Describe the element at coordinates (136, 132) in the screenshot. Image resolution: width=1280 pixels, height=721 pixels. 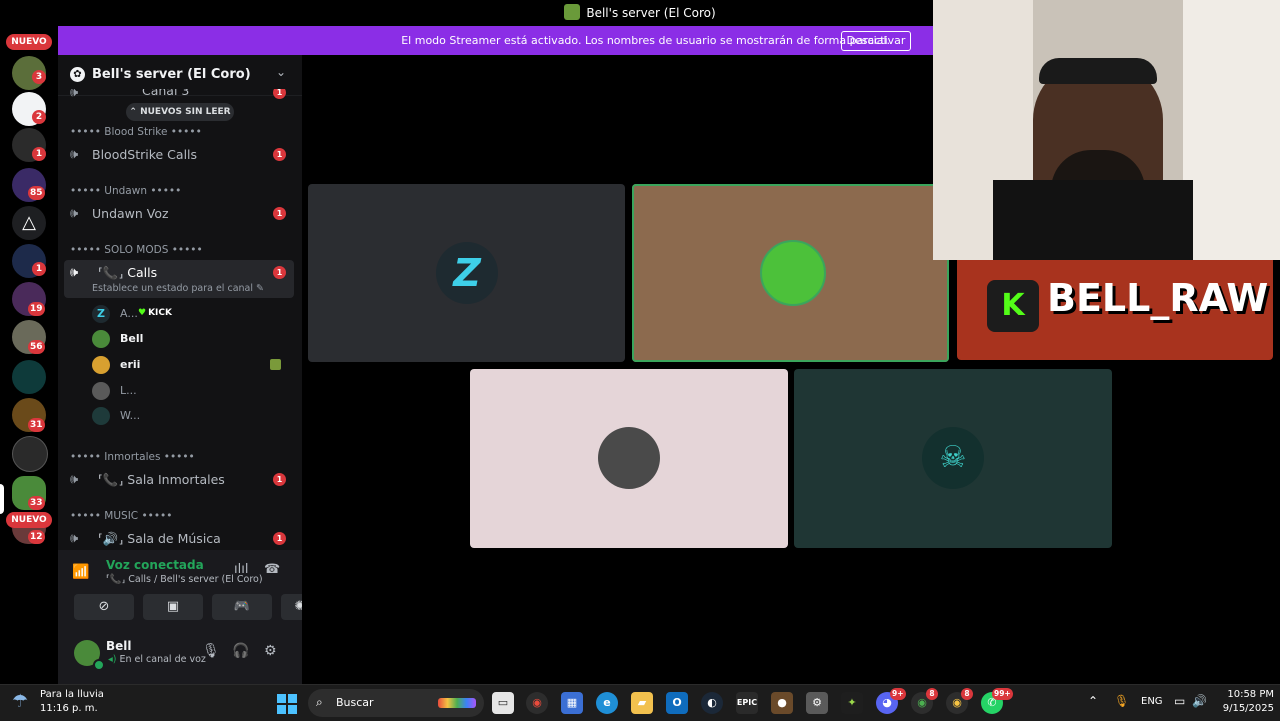
I see `category-blood-strike: ••••• Blood Strike •••••` at that location.